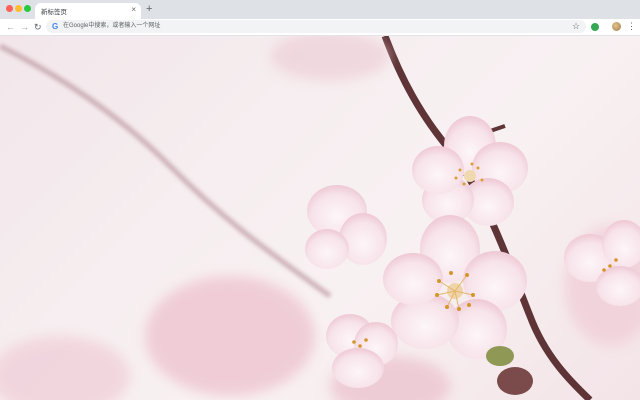  Describe the element at coordinates (9, 8) in the screenshot. I see `close-window-button` at that location.